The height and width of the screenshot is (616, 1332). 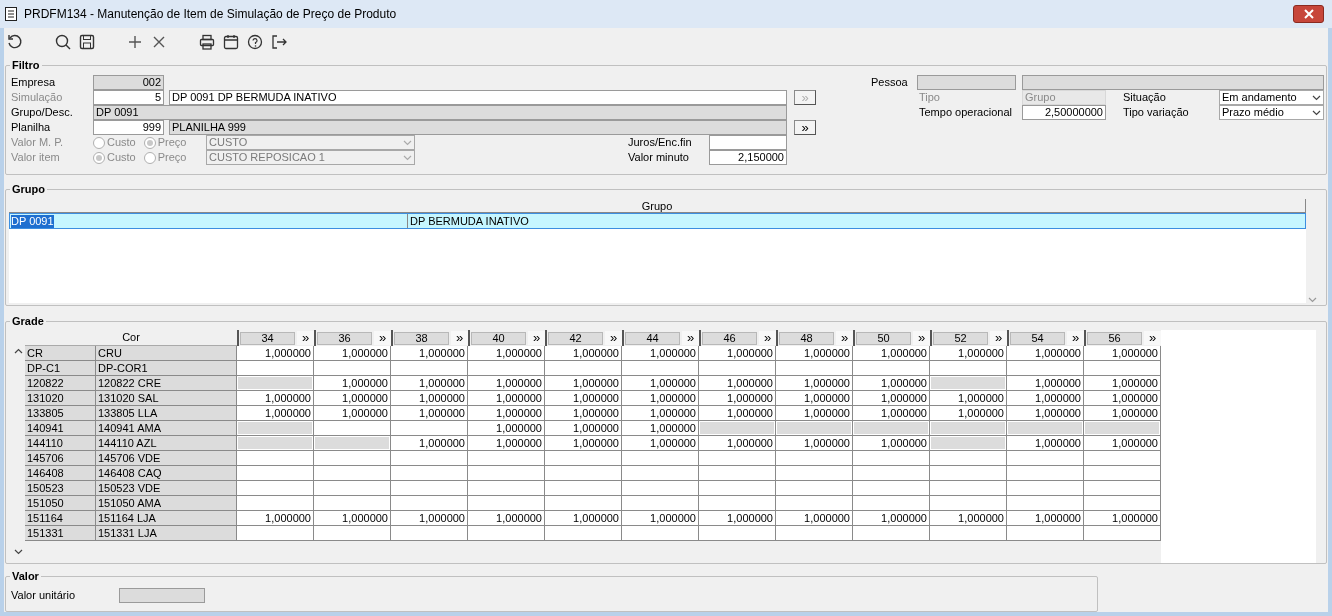 What do you see at coordinates (166, 413) in the screenshot?
I see `table-cell: 133805 LLA` at bounding box center [166, 413].